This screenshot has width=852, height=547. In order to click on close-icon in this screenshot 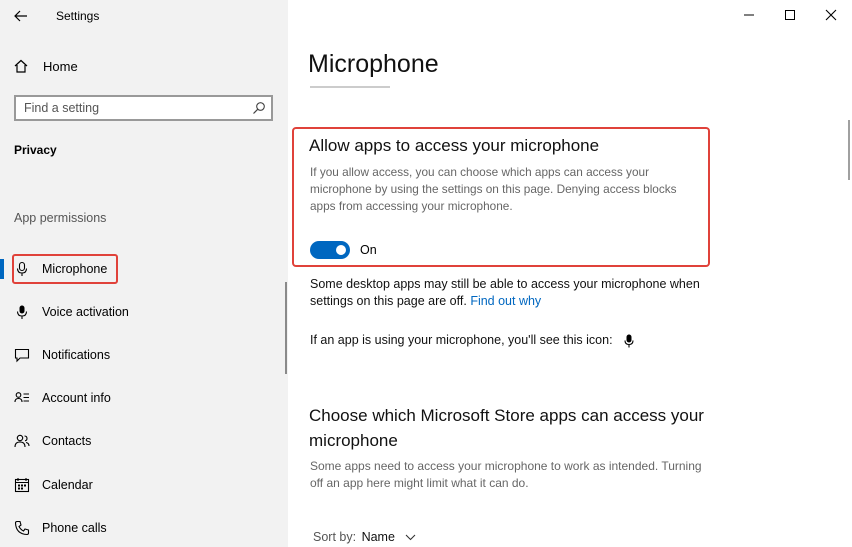, I will do `click(831, 15)`.